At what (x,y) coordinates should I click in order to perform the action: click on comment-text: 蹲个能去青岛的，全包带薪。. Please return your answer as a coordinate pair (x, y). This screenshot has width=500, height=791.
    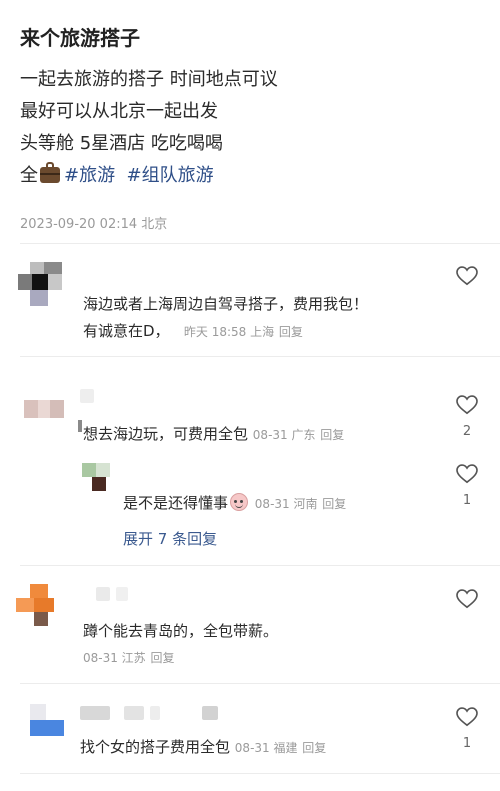
    Looking at the image, I should click on (181, 631).